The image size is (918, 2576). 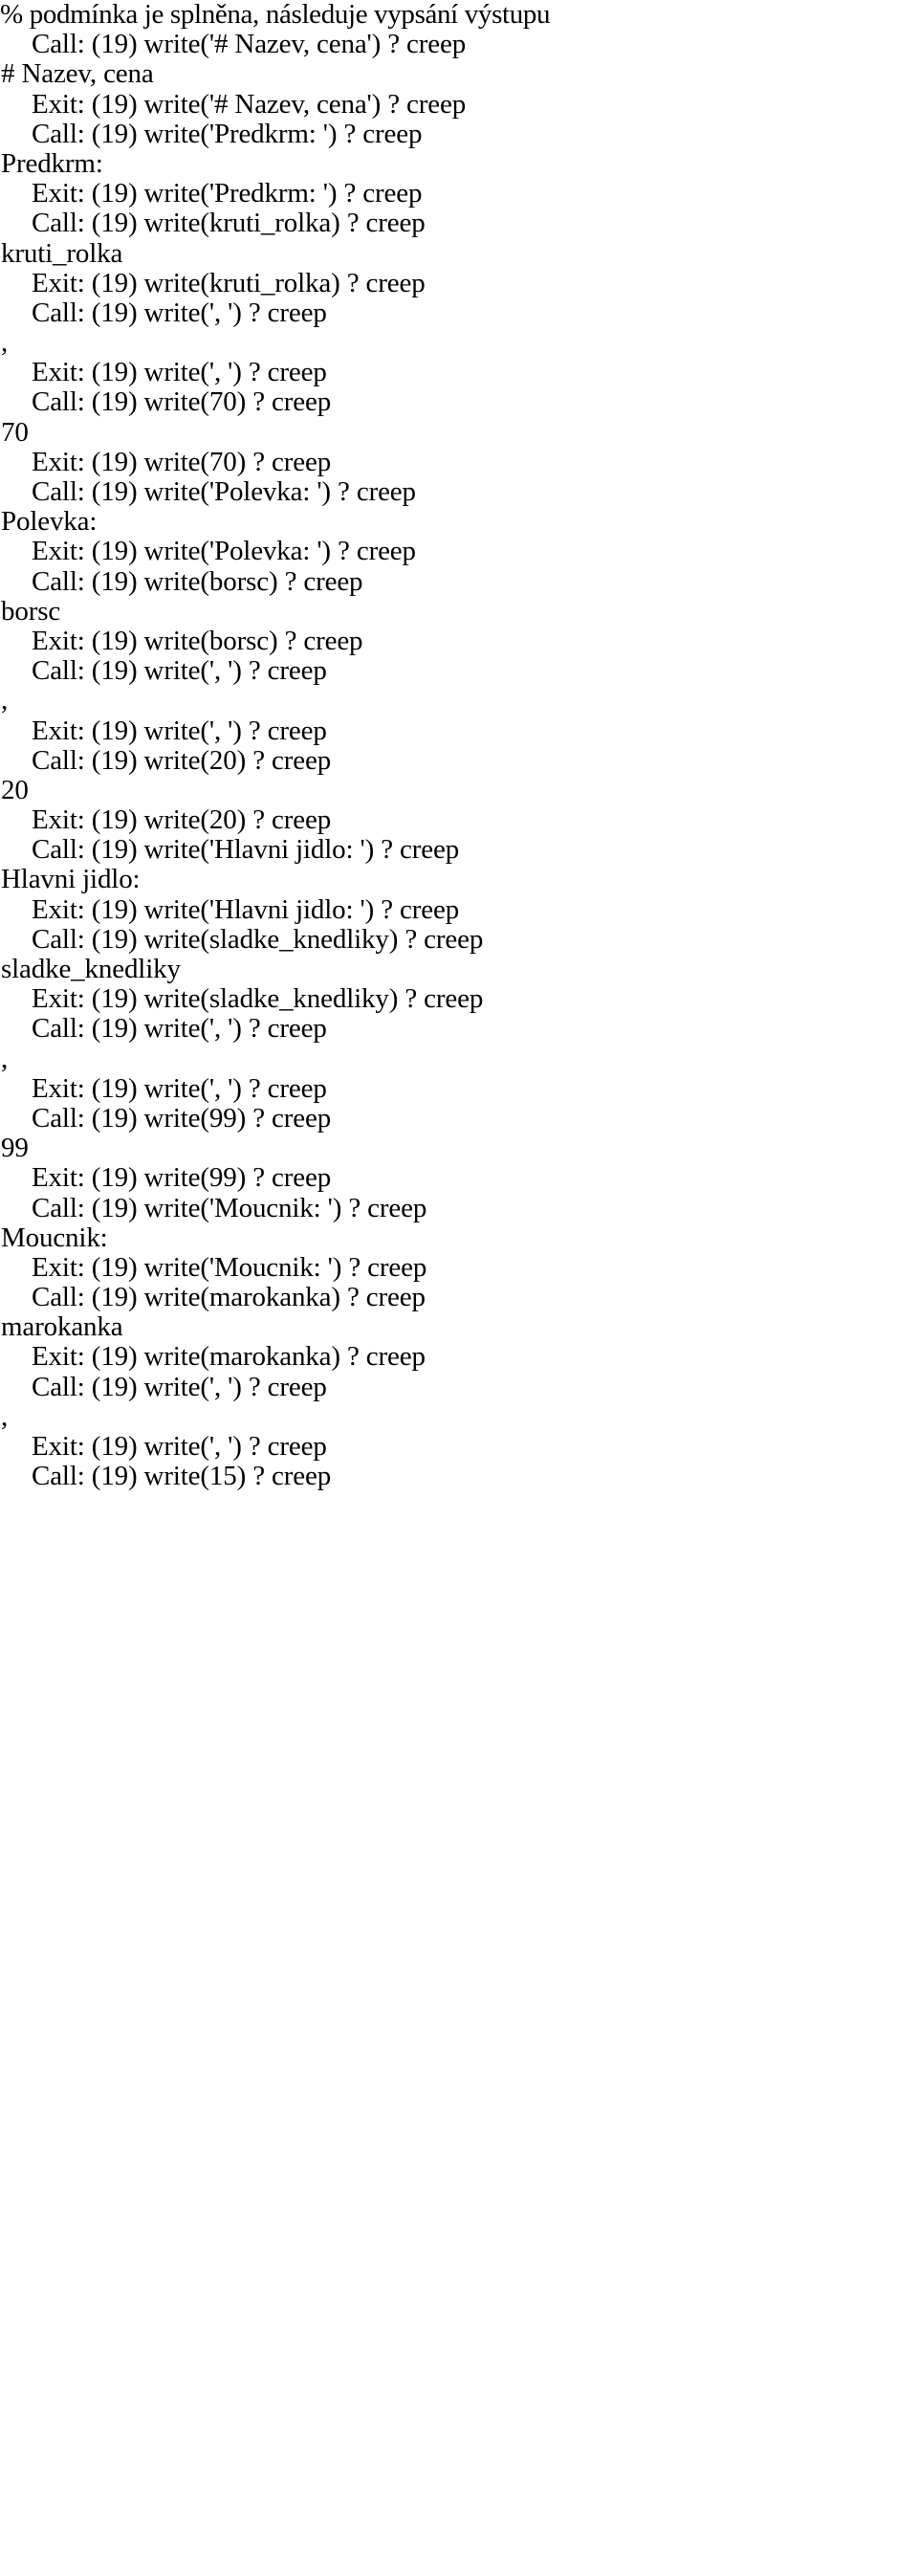 What do you see at coordinates (31, 611) in the screenshot?
I see `program-output-line: borsc` at bounding box center [31, 611].